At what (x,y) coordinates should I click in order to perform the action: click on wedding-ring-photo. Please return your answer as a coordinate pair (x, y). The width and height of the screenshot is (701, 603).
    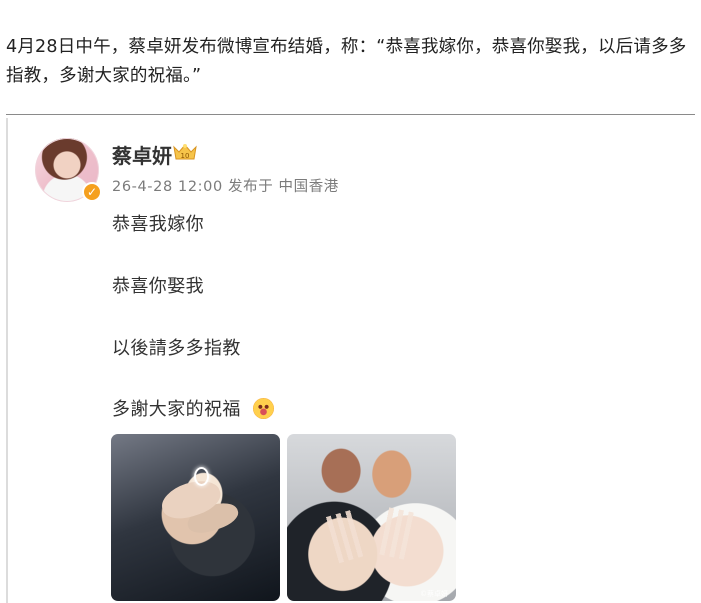
    Looking at the image, I should click on (195, 517).